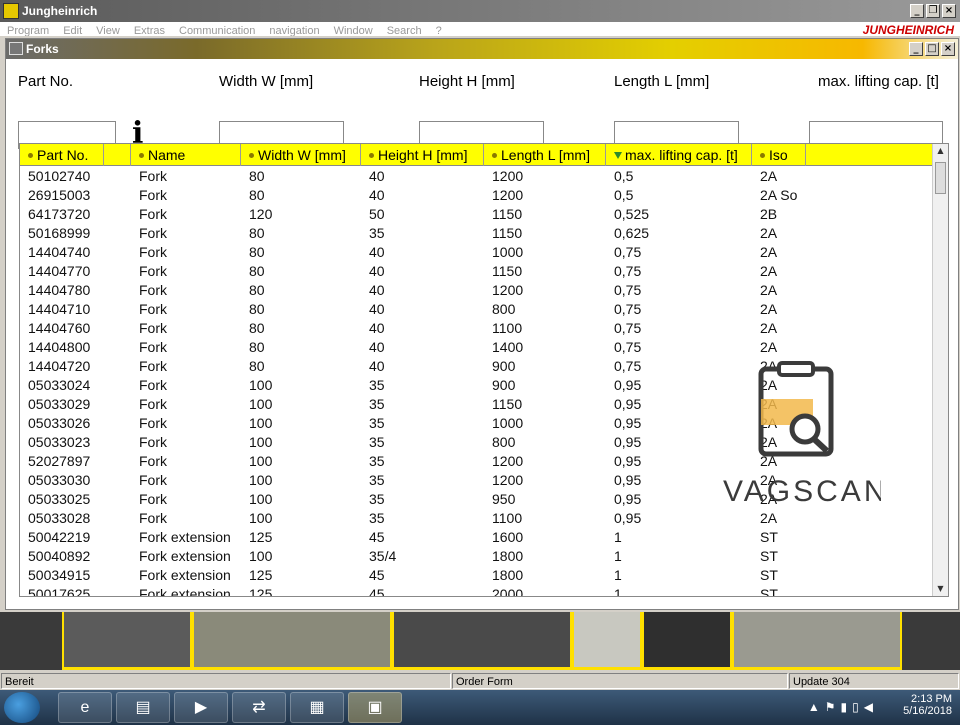 The height and width of the screenshot is (725, 960). What do you see at coordinates (476, 271) in the screenshot?
I see `table-row: 14404770 Fork 80 40 1150 0,75 2A` at bounding box center [476, 271].